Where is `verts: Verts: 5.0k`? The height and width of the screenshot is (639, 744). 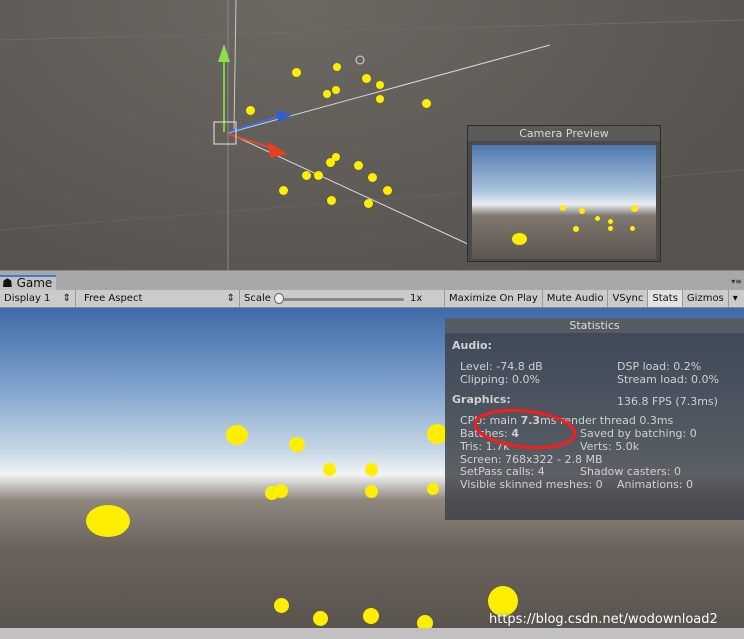 verts: Verts: 5.0k is located at coordinates (610, 446).